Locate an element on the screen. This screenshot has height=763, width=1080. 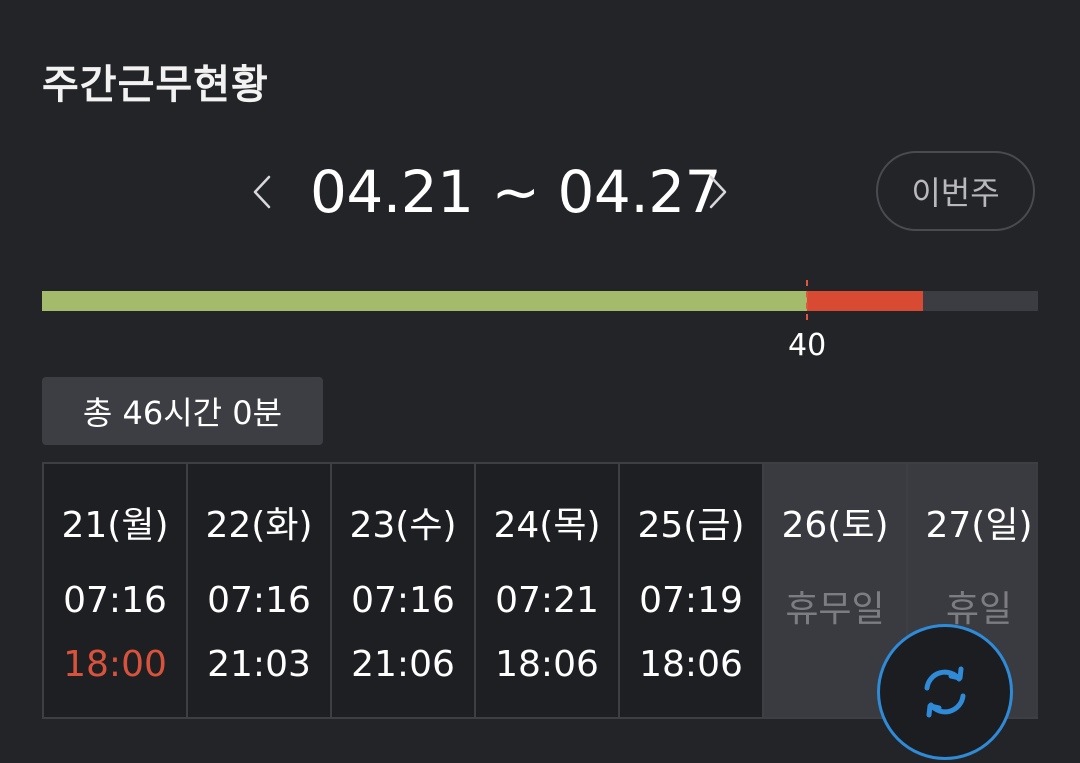
clock-out-time: 18:00 is located at coordinates (115, 664).